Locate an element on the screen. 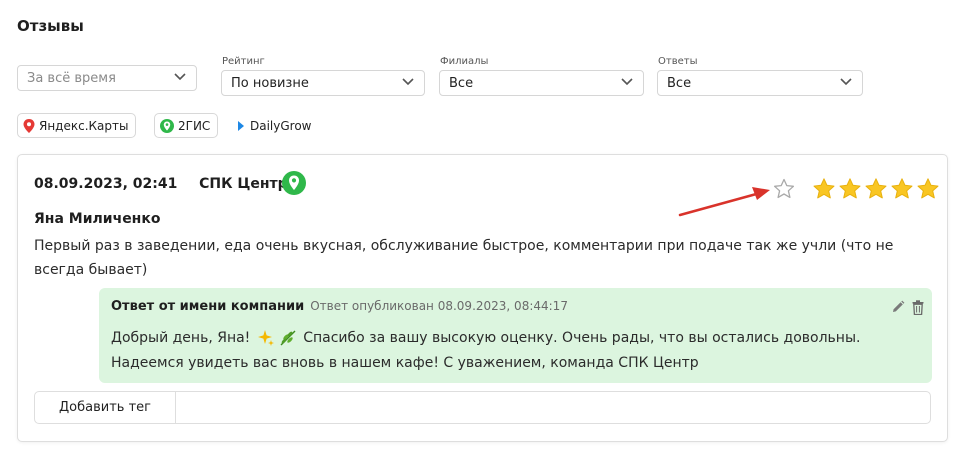 The image size is (960, 451). branches-filter-label: Филиалы is located at coordinates (464, 61).